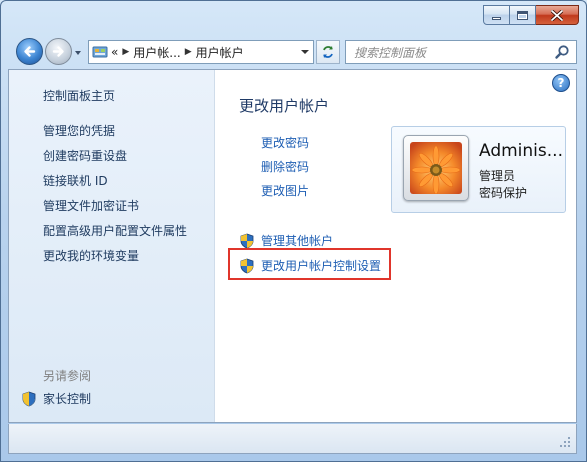 Image resolution: width=587 pixels, height=462 pixels. Describe the element at coordinates (503, 193) in the screenshot. I see `password-status: 密码保护` at that location.